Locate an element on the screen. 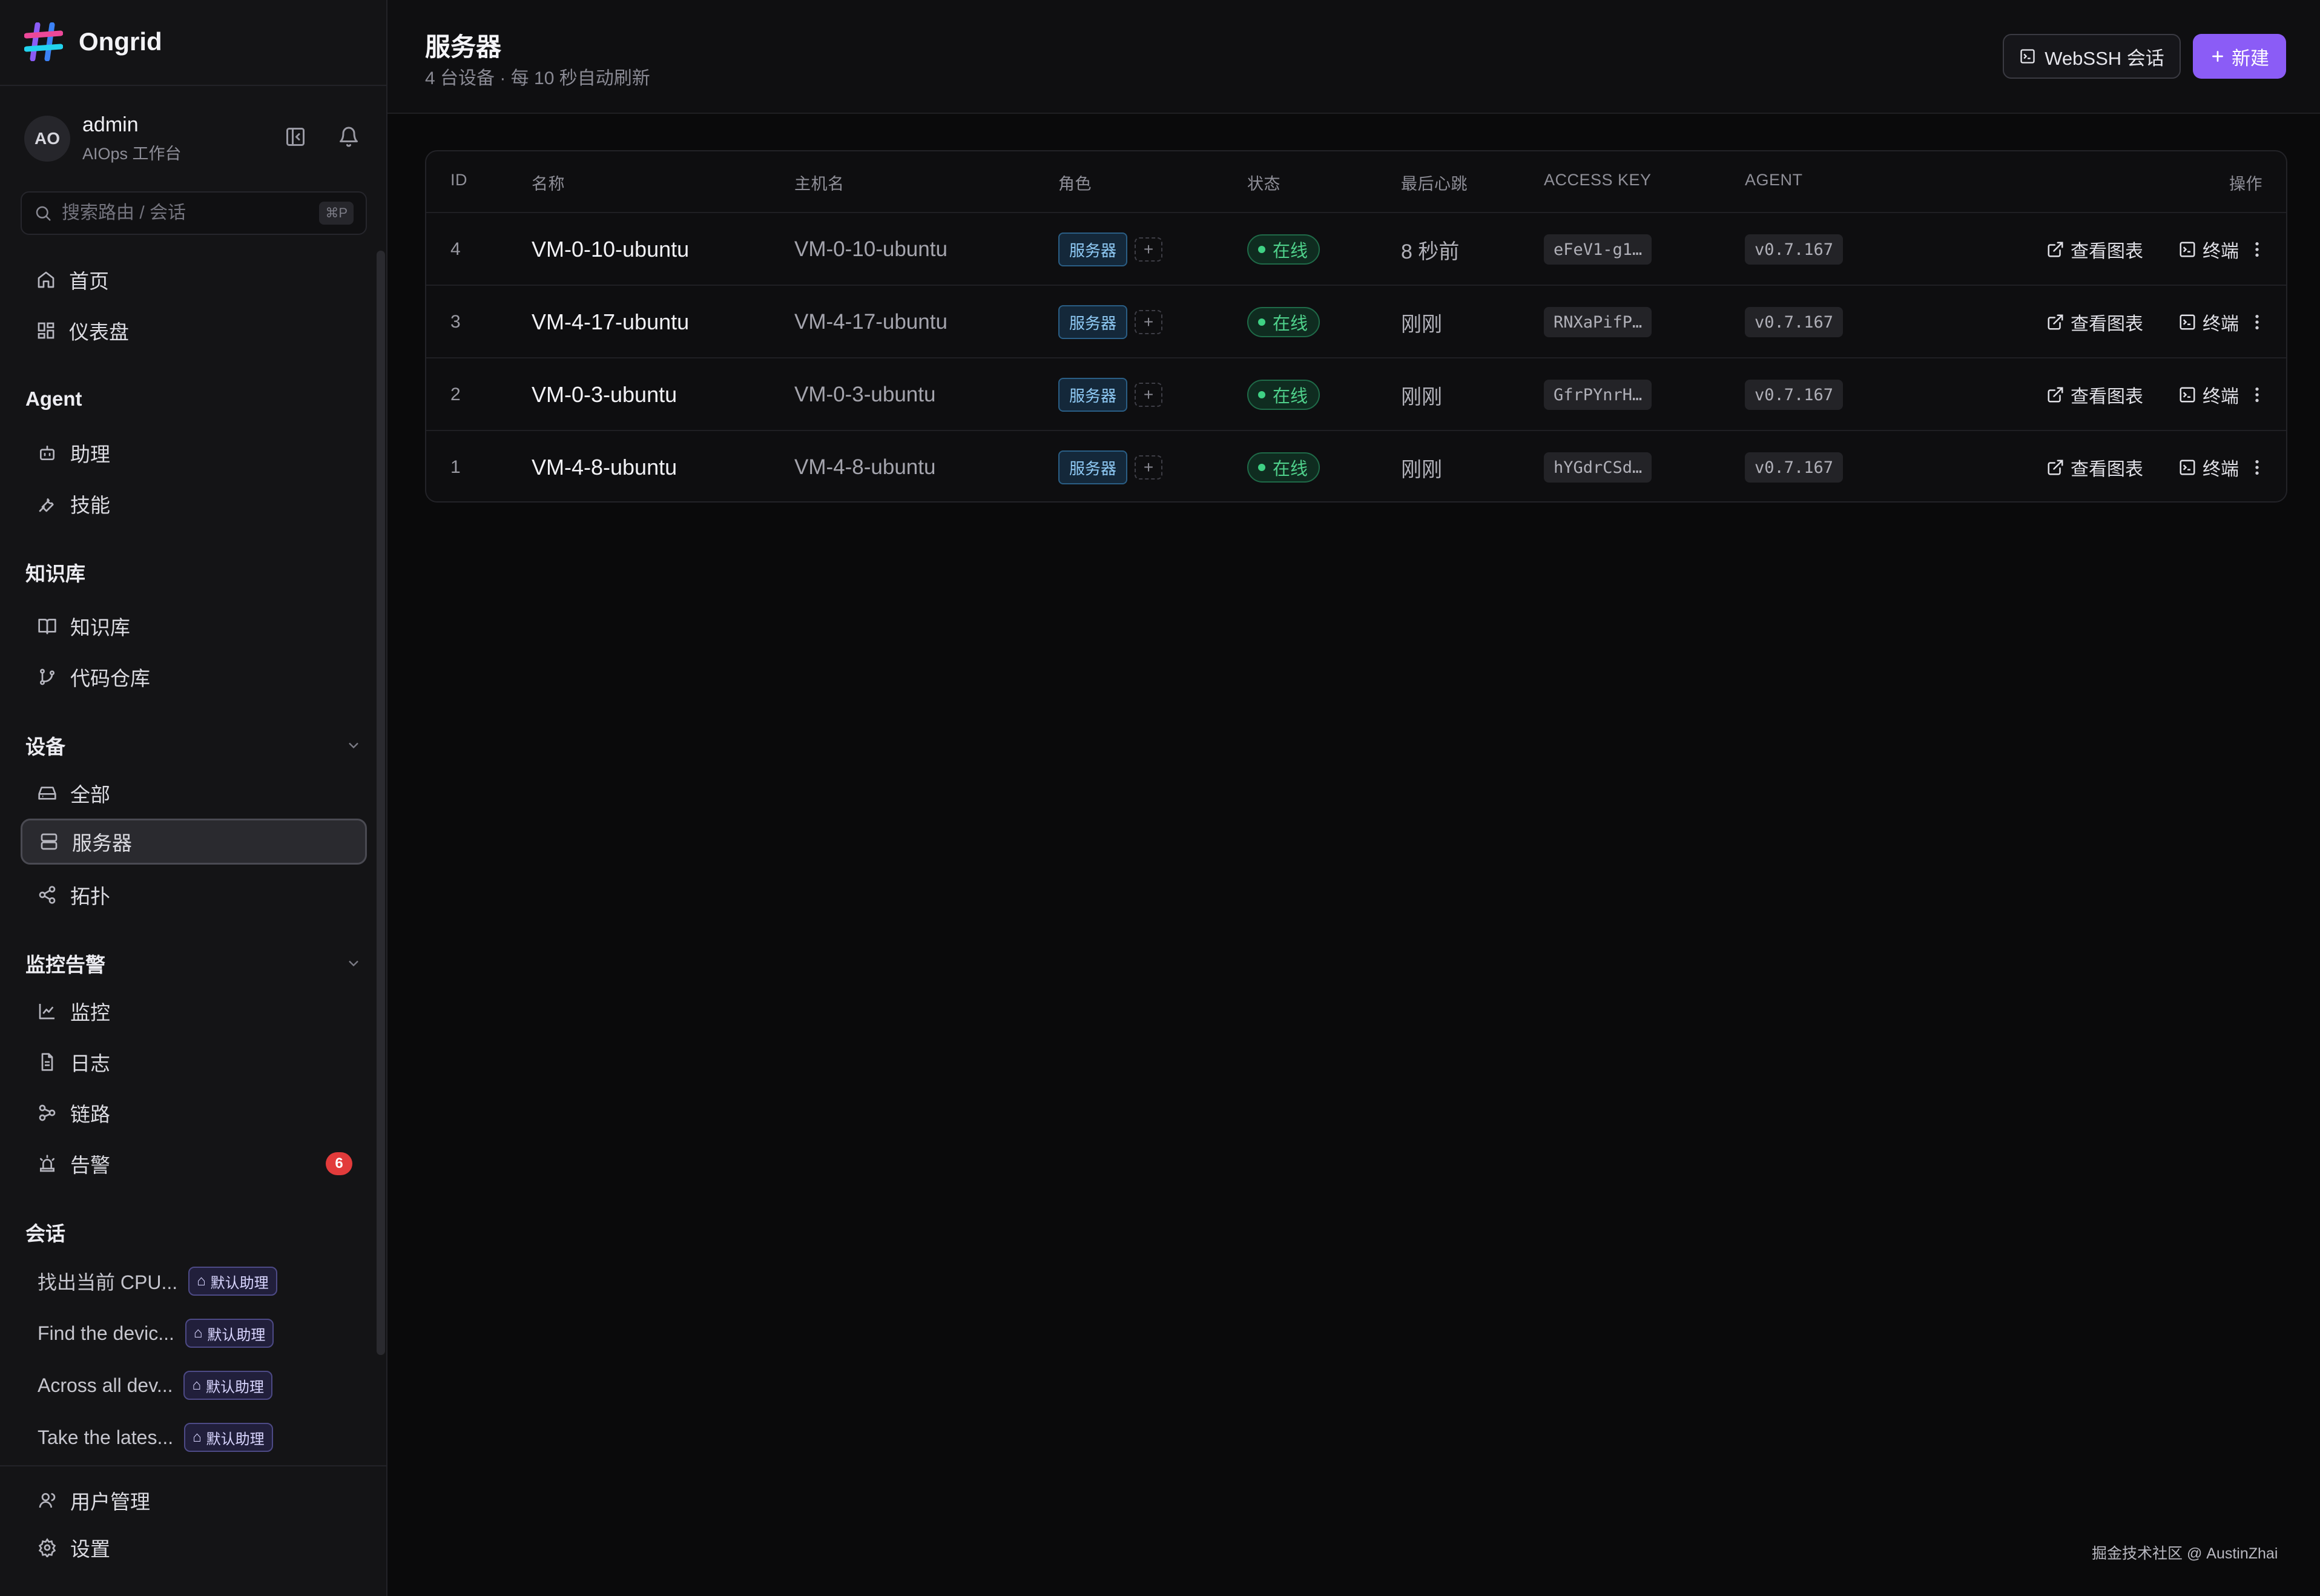  hard-drive-icon is located at coordinates (47, 793).